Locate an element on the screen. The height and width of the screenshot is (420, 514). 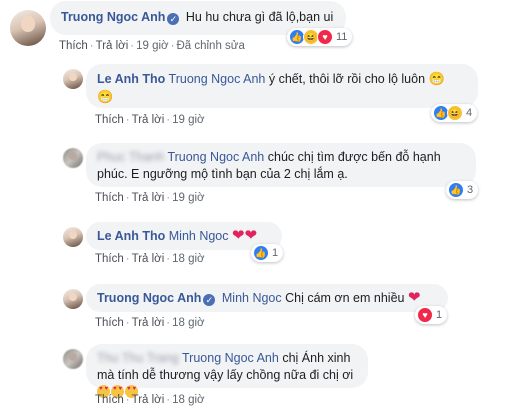
reactions-summary: 👍 1 is located at coordinates (267, 253).